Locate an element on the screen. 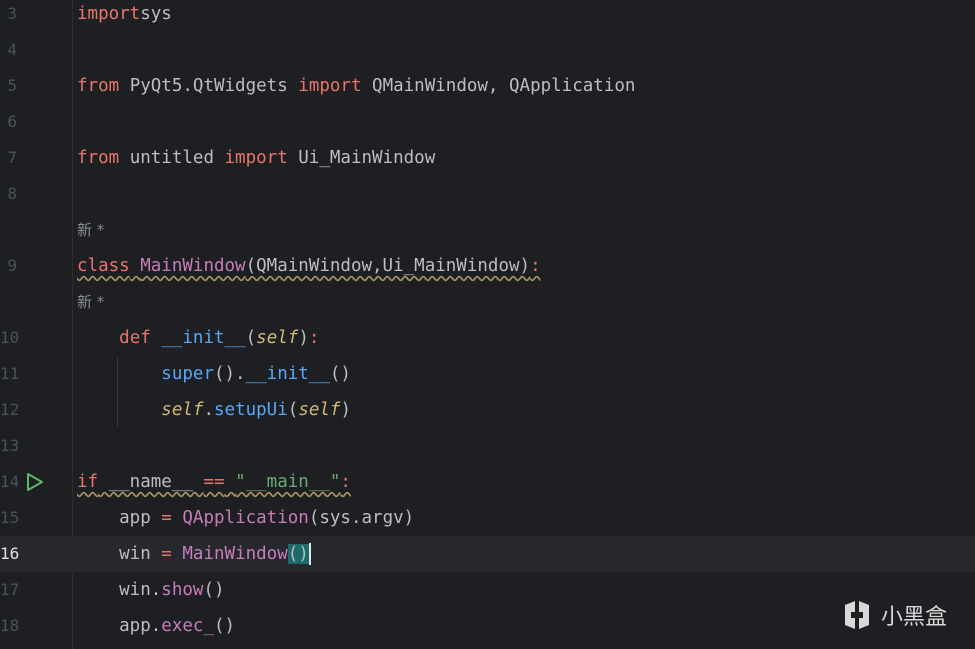  code-token: def is located at coordinates (135, 338).